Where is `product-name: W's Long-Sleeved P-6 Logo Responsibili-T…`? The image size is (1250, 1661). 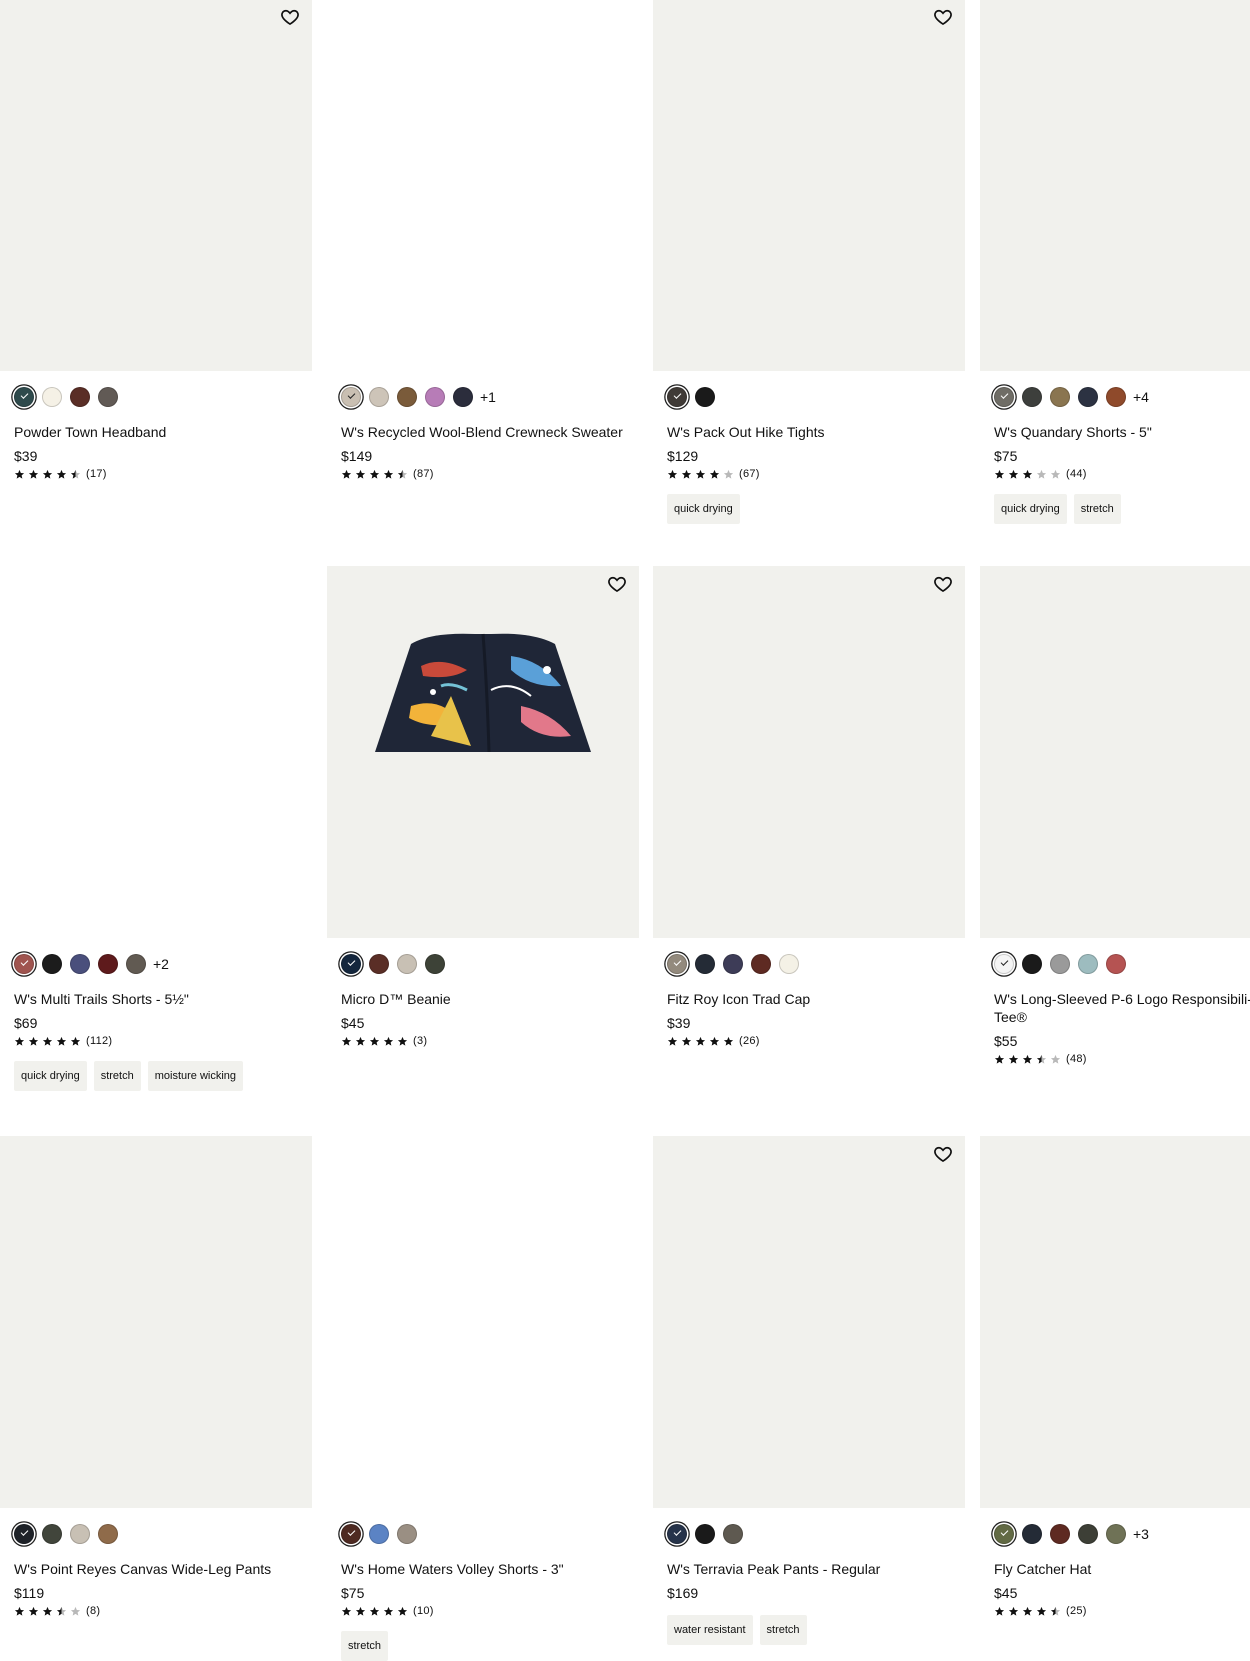 product-name: W's Long-Sleeved P-6 Logo Responsibili-T… is located at coordinates (1122, 1008).